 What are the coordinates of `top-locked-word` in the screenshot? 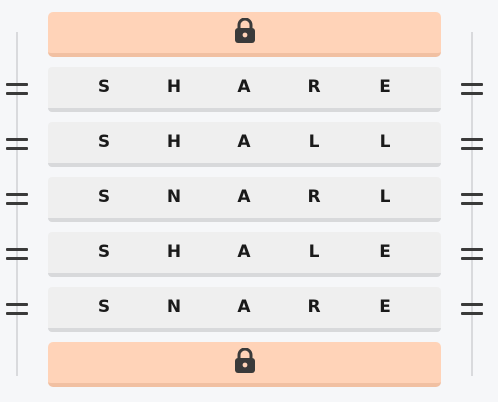 It's located at (244, 34).